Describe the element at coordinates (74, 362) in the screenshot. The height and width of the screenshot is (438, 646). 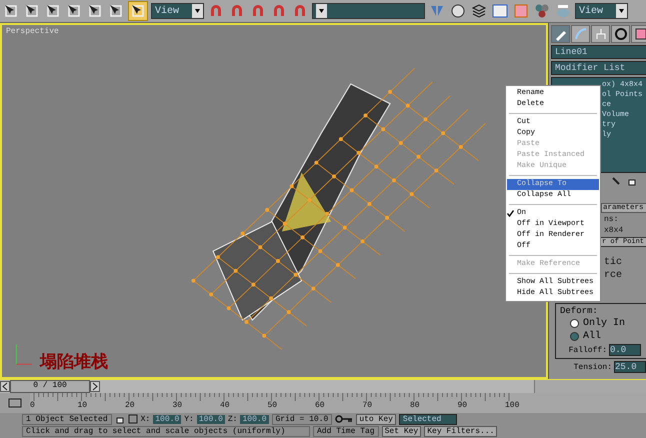
I see `viewport-caption: 塌陷堆栈` at that location.